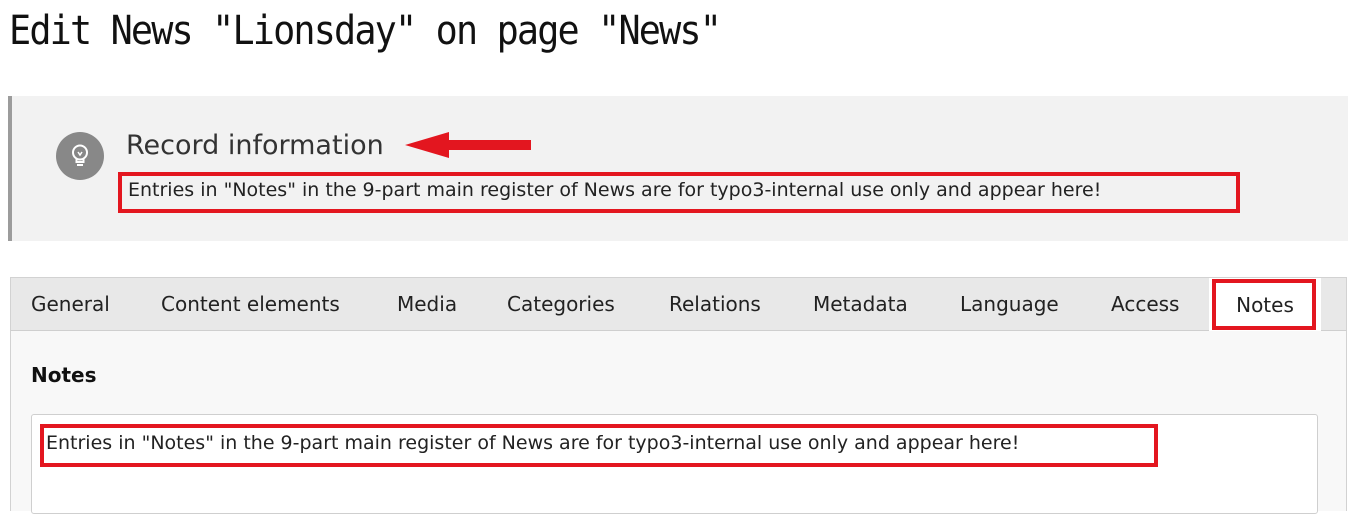 The image size is (1353, 514). Describe the element at coordinates (365, 31) in the screenshot. I see `page-title: Edit News "Lionsday" on page "News"` at that location.